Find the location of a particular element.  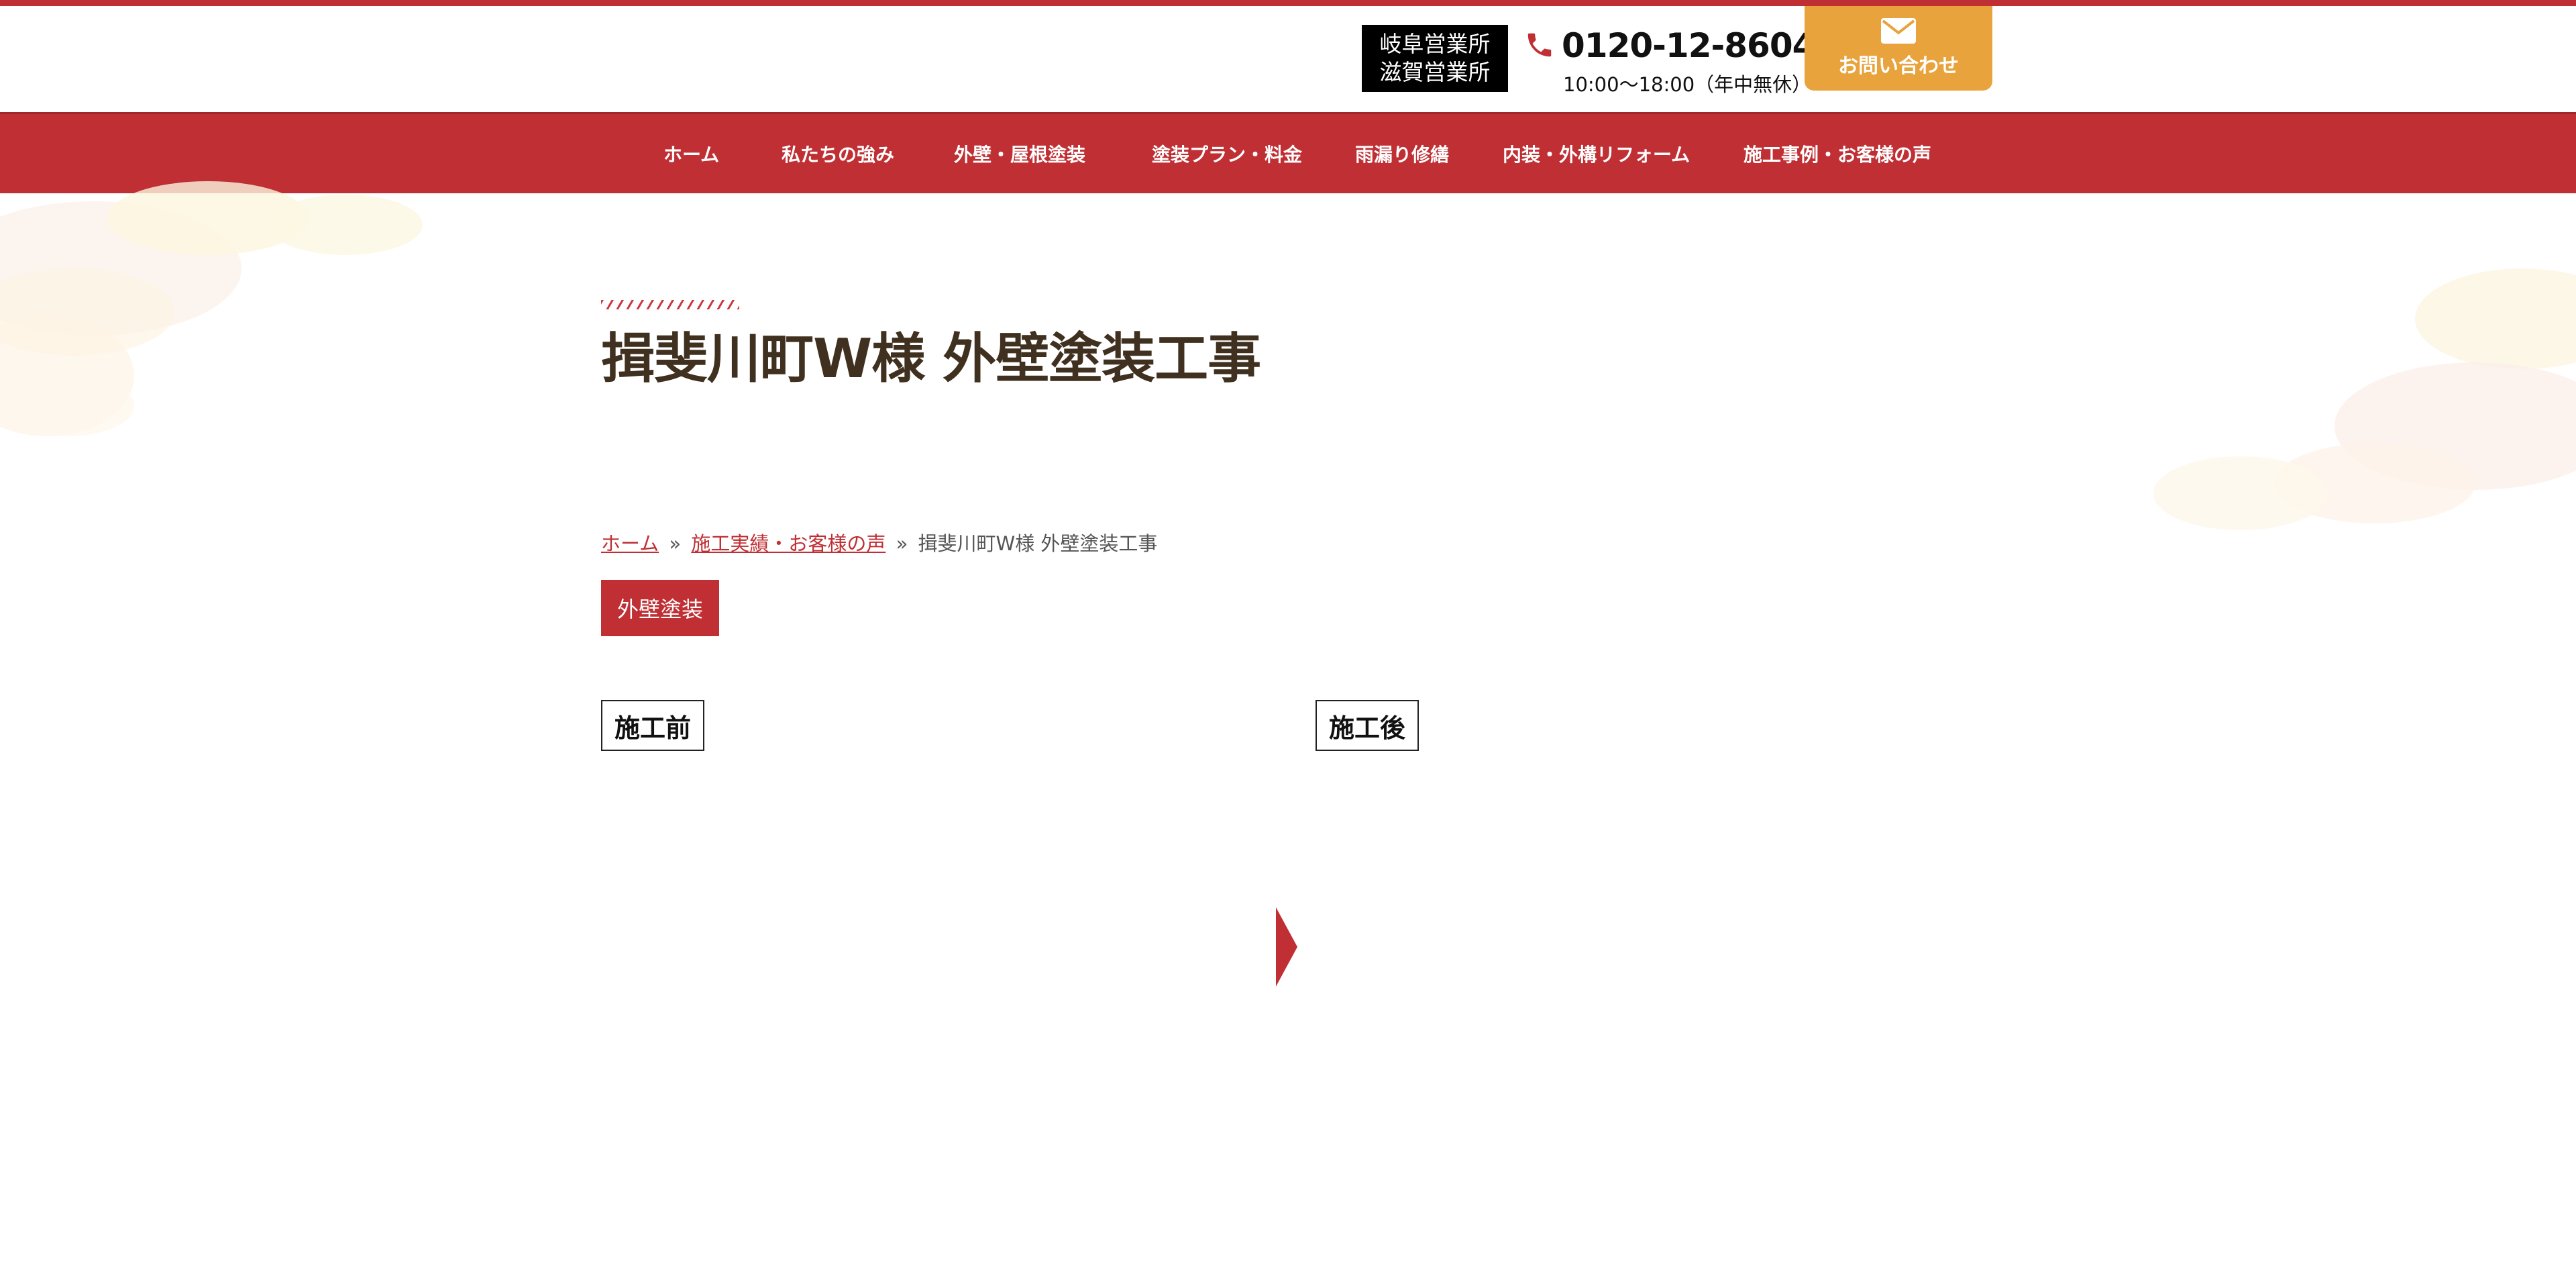

nav-item-cases-voices: 施工事例・お客様の声 is located at coordinates (1837, 154).